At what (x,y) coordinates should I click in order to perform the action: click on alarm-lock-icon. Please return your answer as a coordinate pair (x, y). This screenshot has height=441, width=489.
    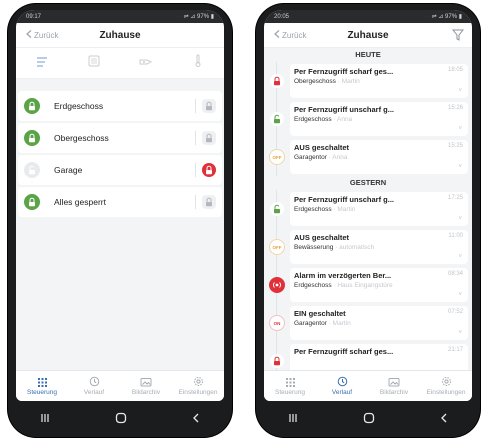
    Looking at the image, I should click on (209, 170).